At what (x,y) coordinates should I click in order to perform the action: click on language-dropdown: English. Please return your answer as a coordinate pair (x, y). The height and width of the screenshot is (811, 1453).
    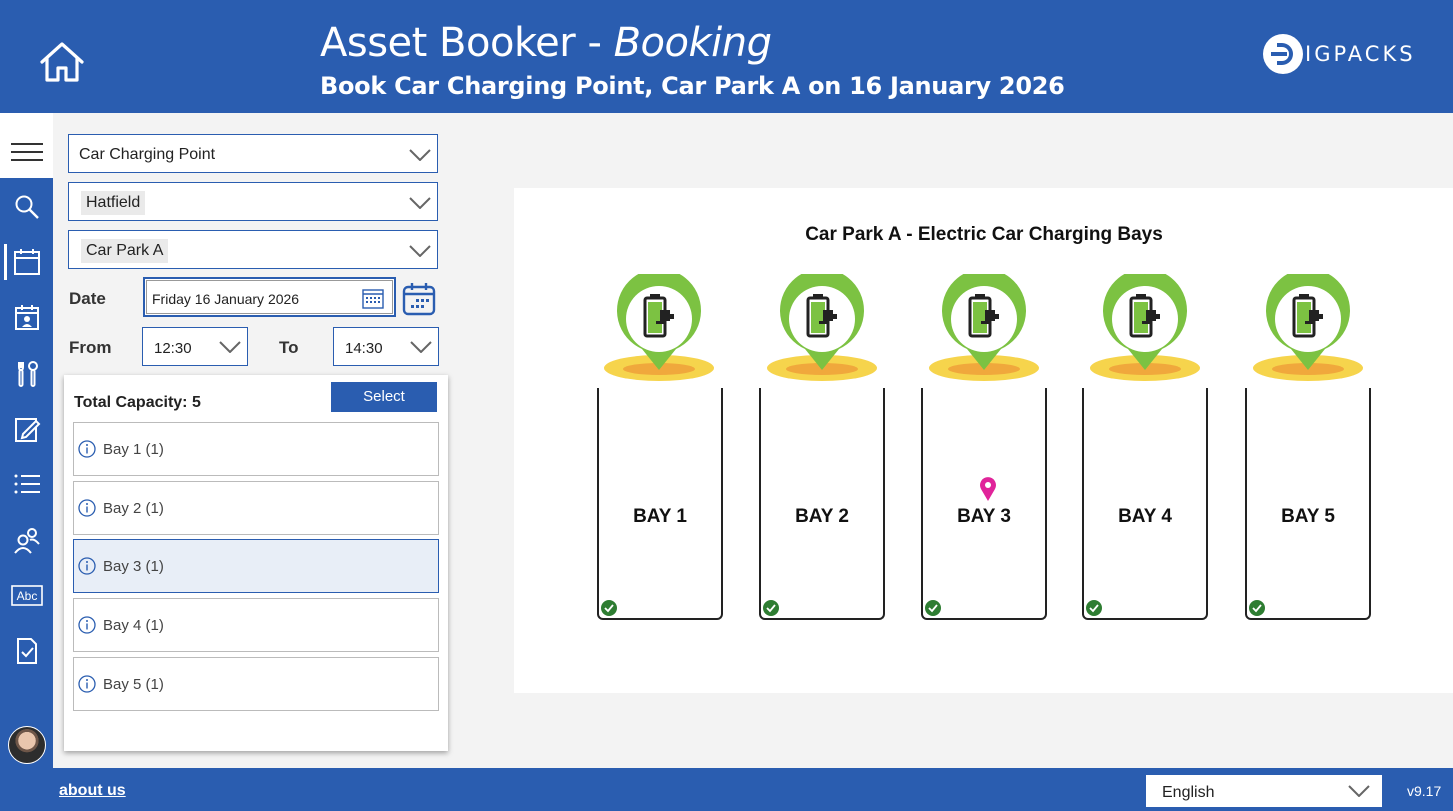
    Looking at the image, I should click on (1264, 791).